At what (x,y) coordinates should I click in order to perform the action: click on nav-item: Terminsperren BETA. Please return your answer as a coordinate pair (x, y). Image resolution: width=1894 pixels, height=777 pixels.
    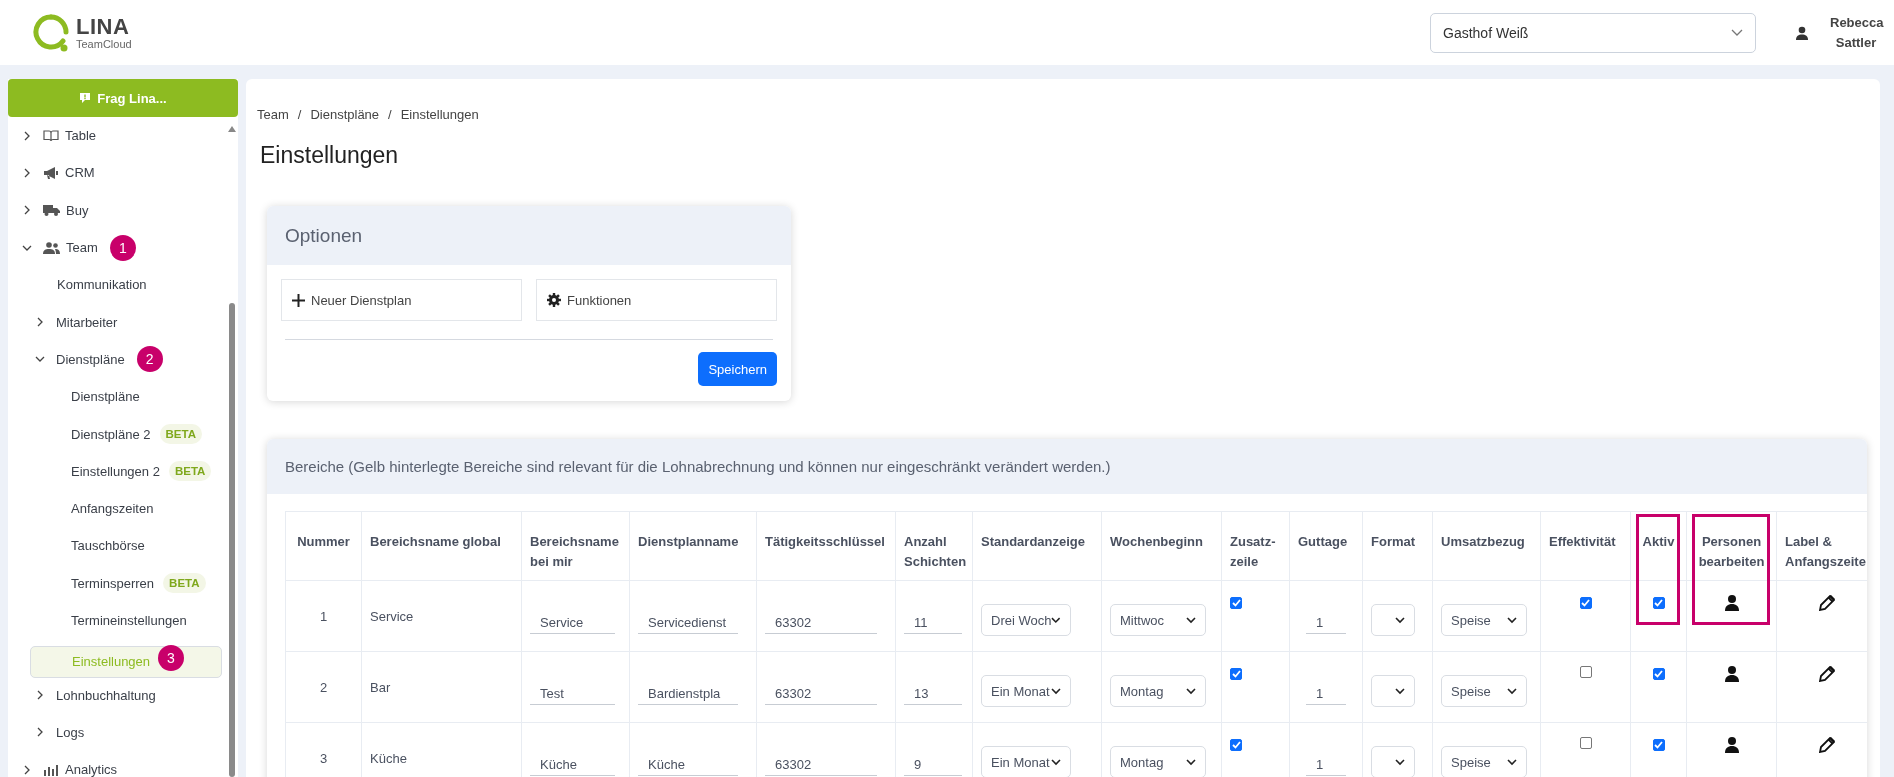
    Looking at the image, I should click on (107, 583).